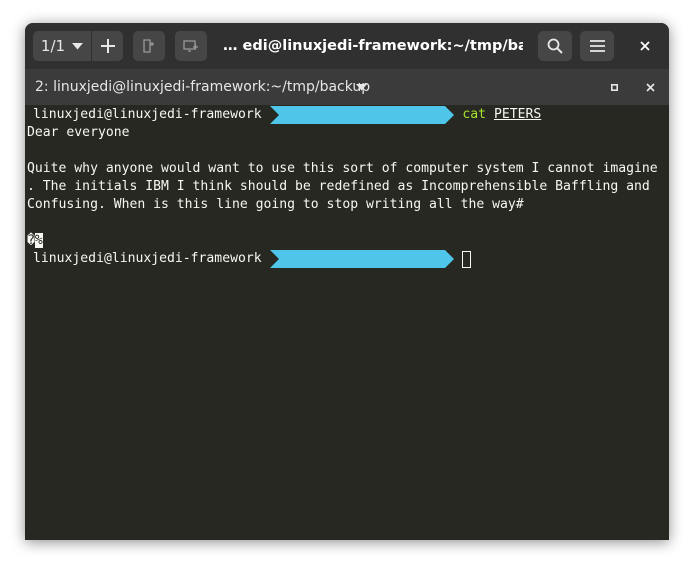  I want to click on output-line: �%, so click(35, 241).